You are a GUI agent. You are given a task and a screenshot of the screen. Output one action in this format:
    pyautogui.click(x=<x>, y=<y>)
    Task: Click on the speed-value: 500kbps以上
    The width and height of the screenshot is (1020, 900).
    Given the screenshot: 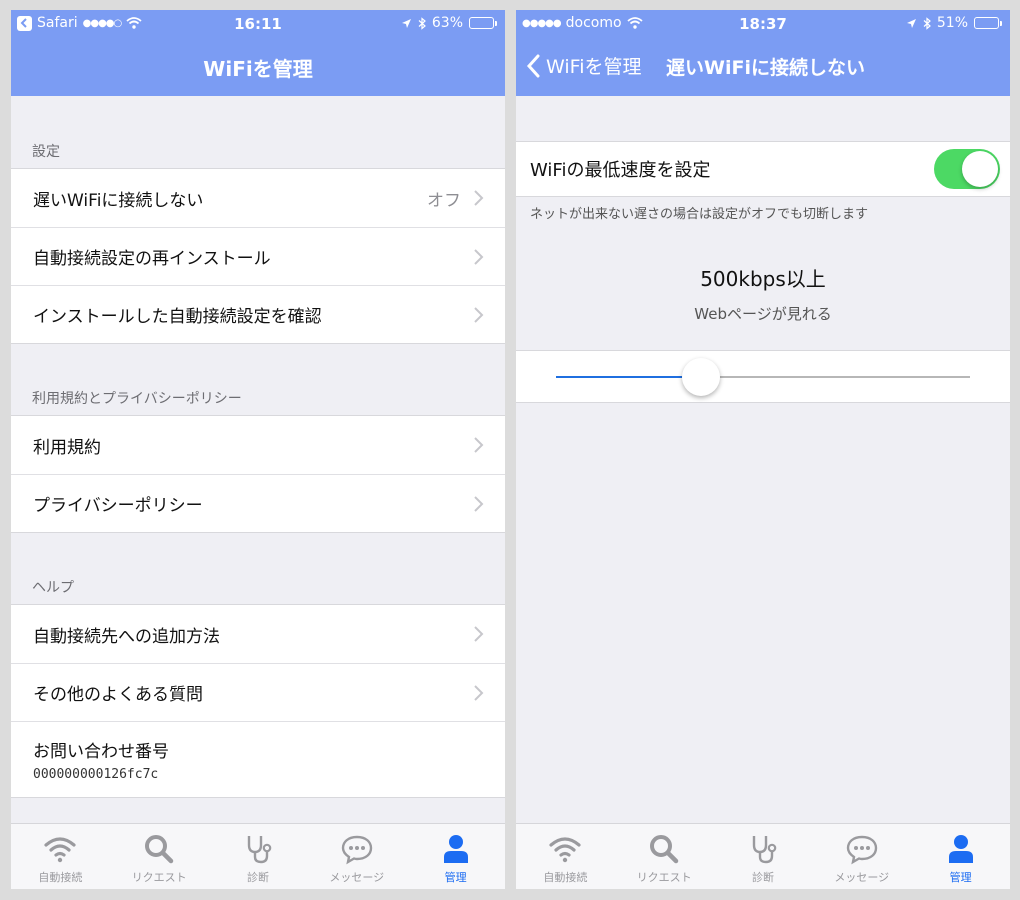 What is the action you would take?
    pyautogui.click(x=763, y=279)
    